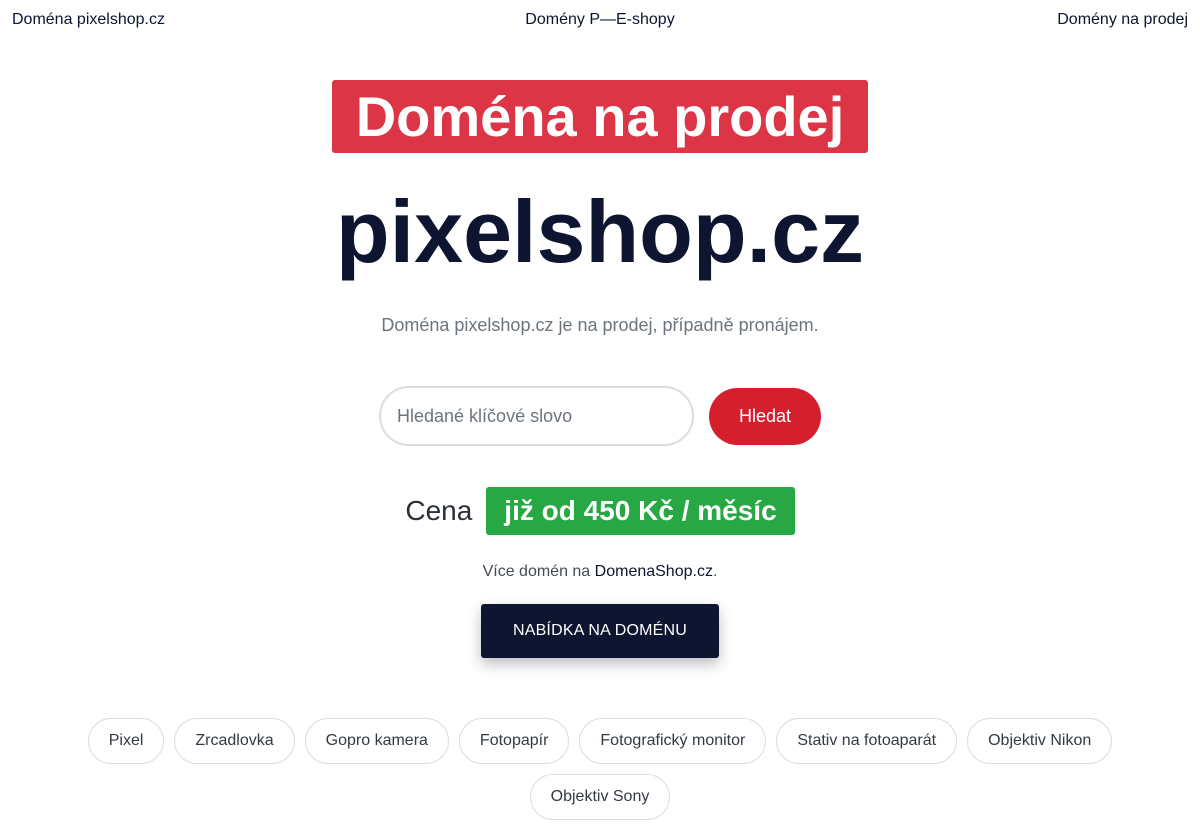 The image size is (1200, 830). Describe the element at coordinates (600, 797) in the screenshot. I see `tag-objektiv-sony: Objektiv Sony` at that location.